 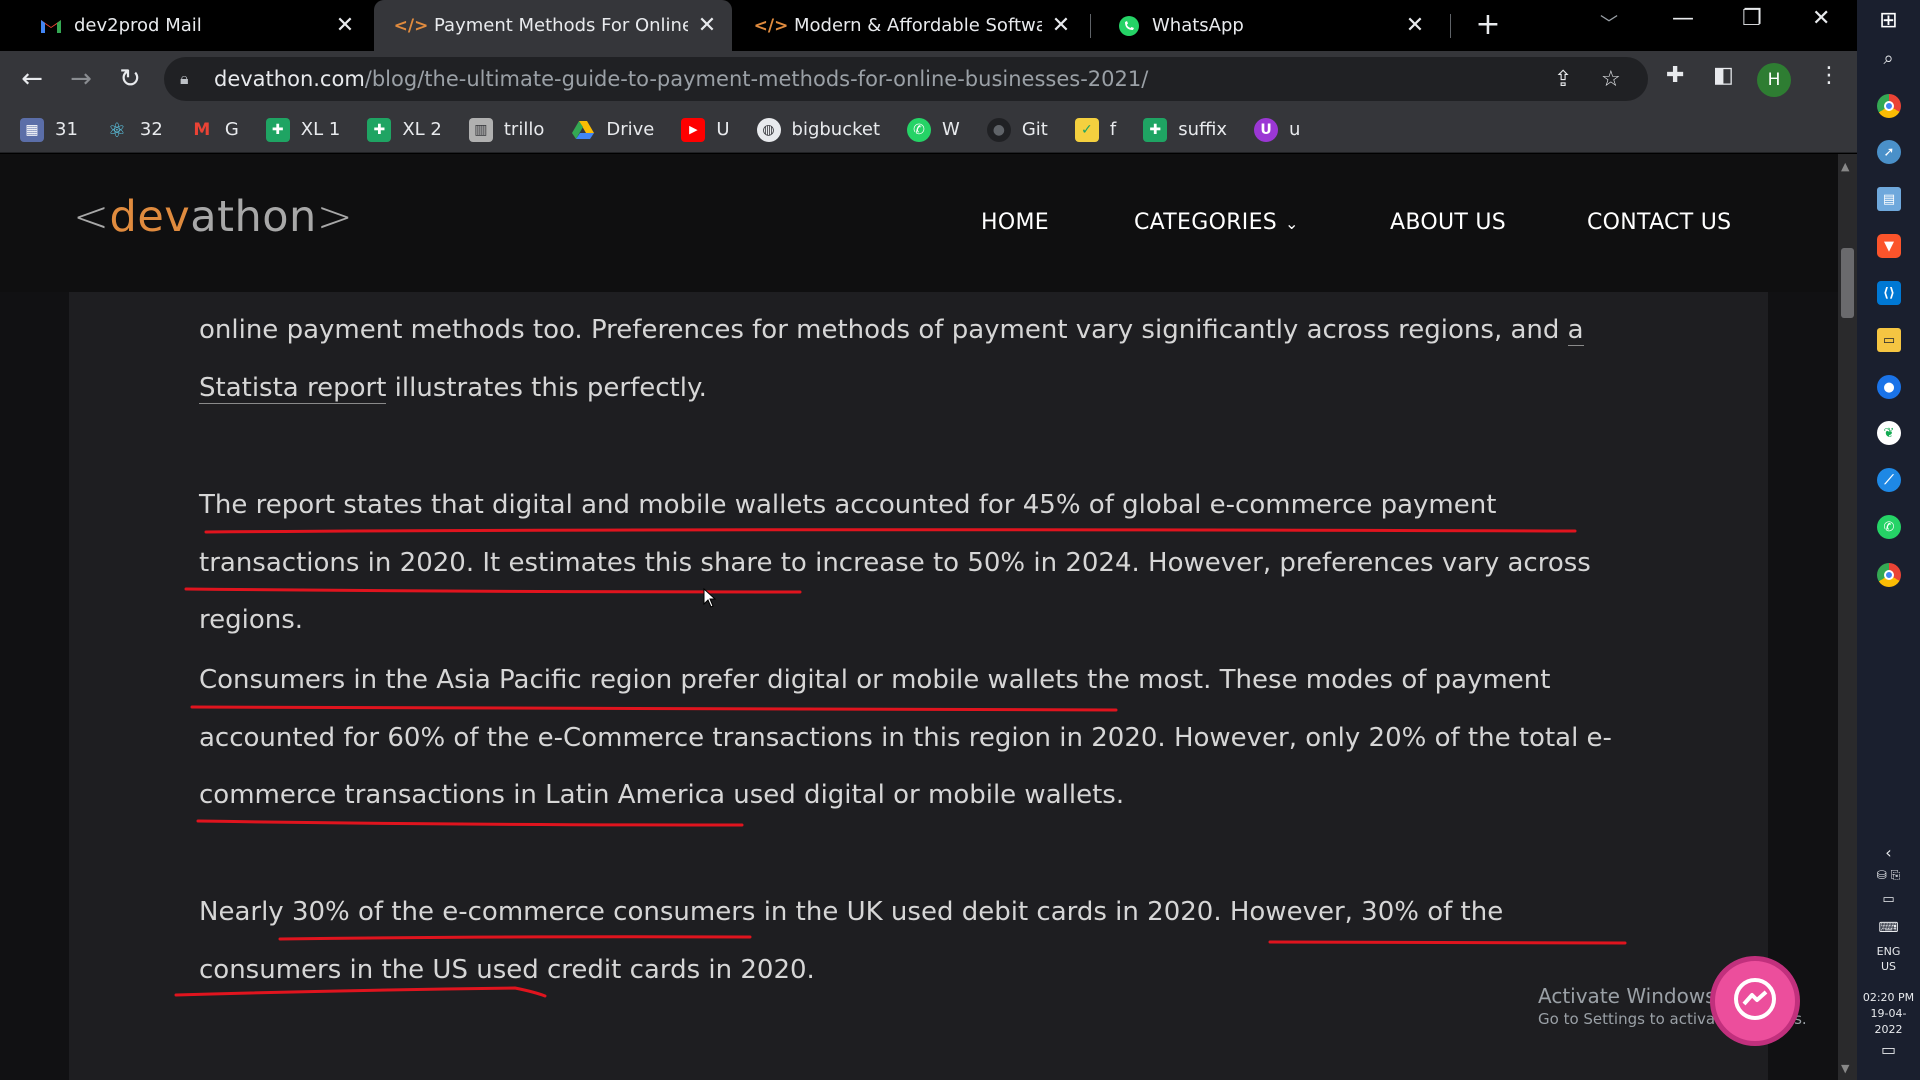 I want to click on profile-avatar: H, so click(x=1774, y=80).